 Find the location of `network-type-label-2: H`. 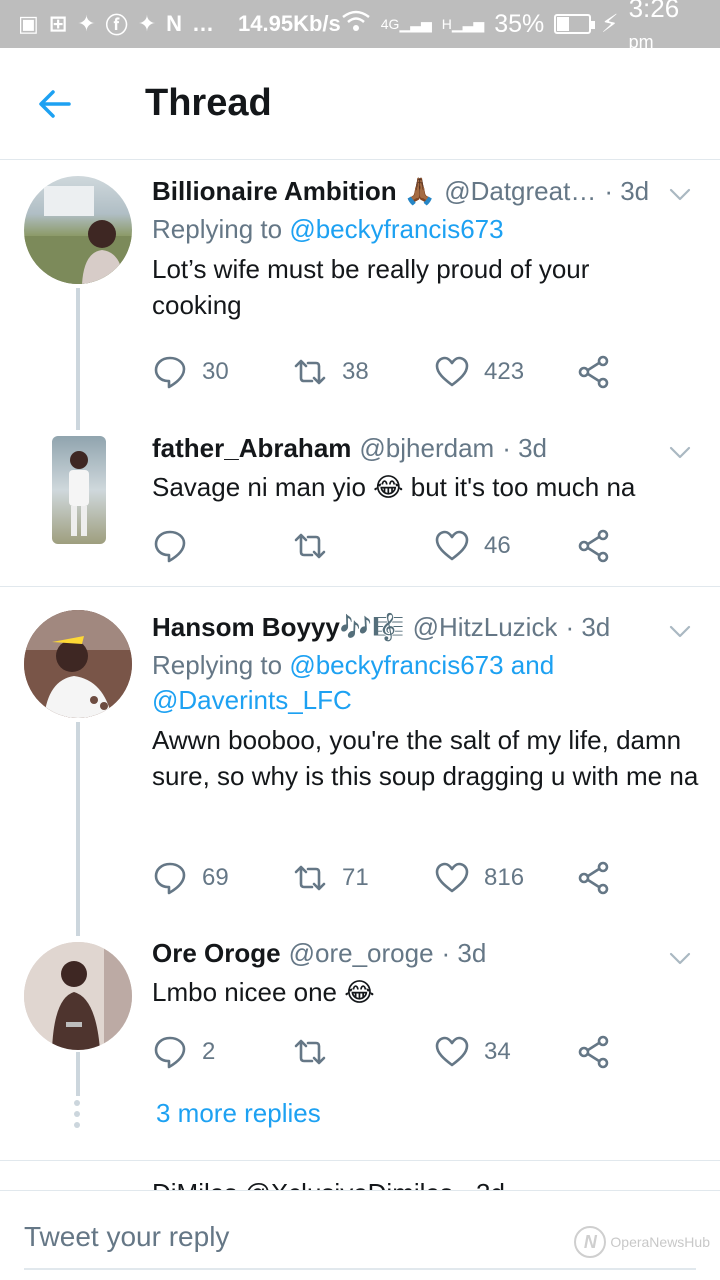

network-type-label-2: H is located at coordinates (446, 23).